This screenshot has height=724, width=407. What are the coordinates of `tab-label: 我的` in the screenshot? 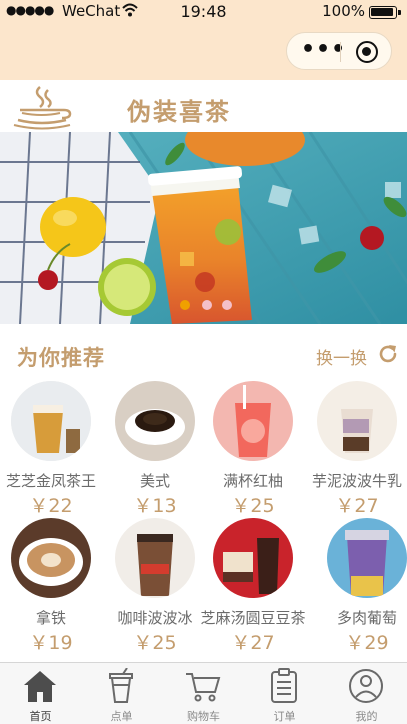 It's located at (366, 716).